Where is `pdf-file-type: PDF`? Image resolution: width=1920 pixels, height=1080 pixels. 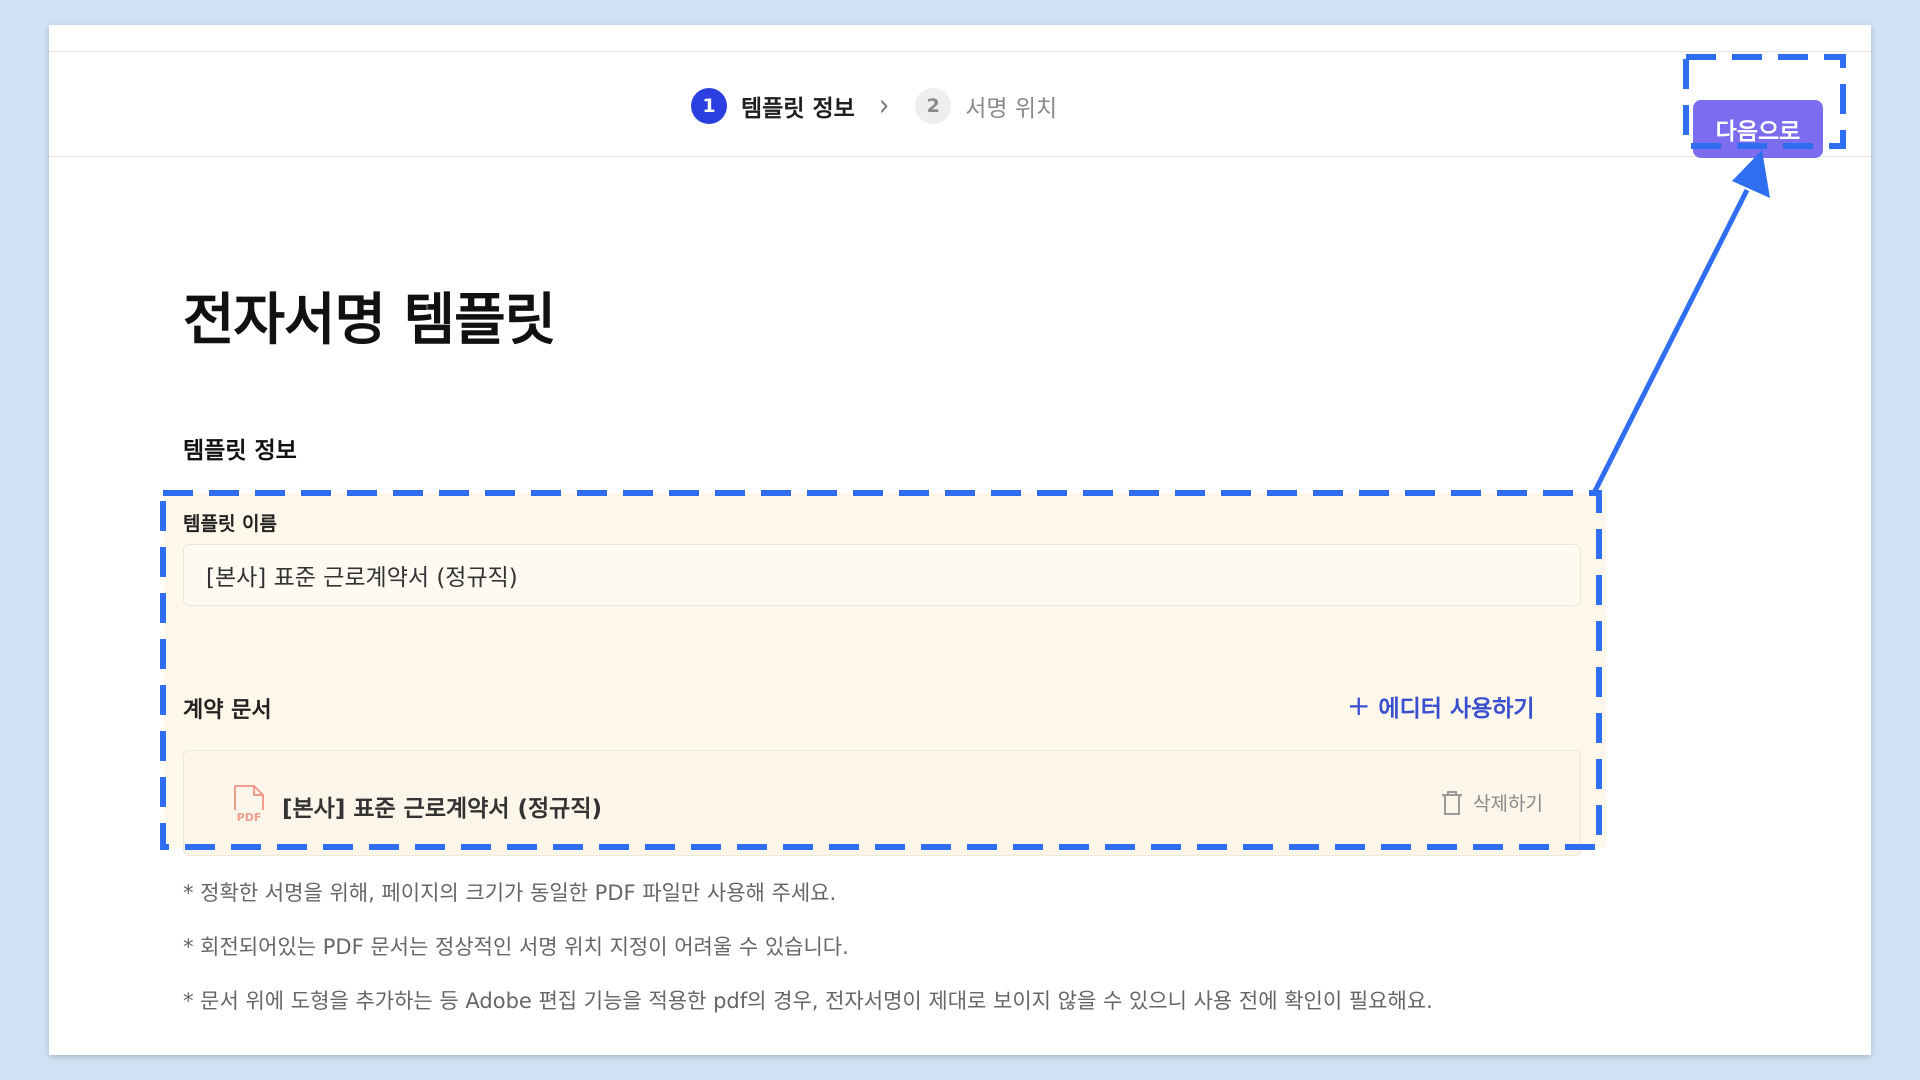
pdf-file-type: PDF is located at coordinates (249, 817).